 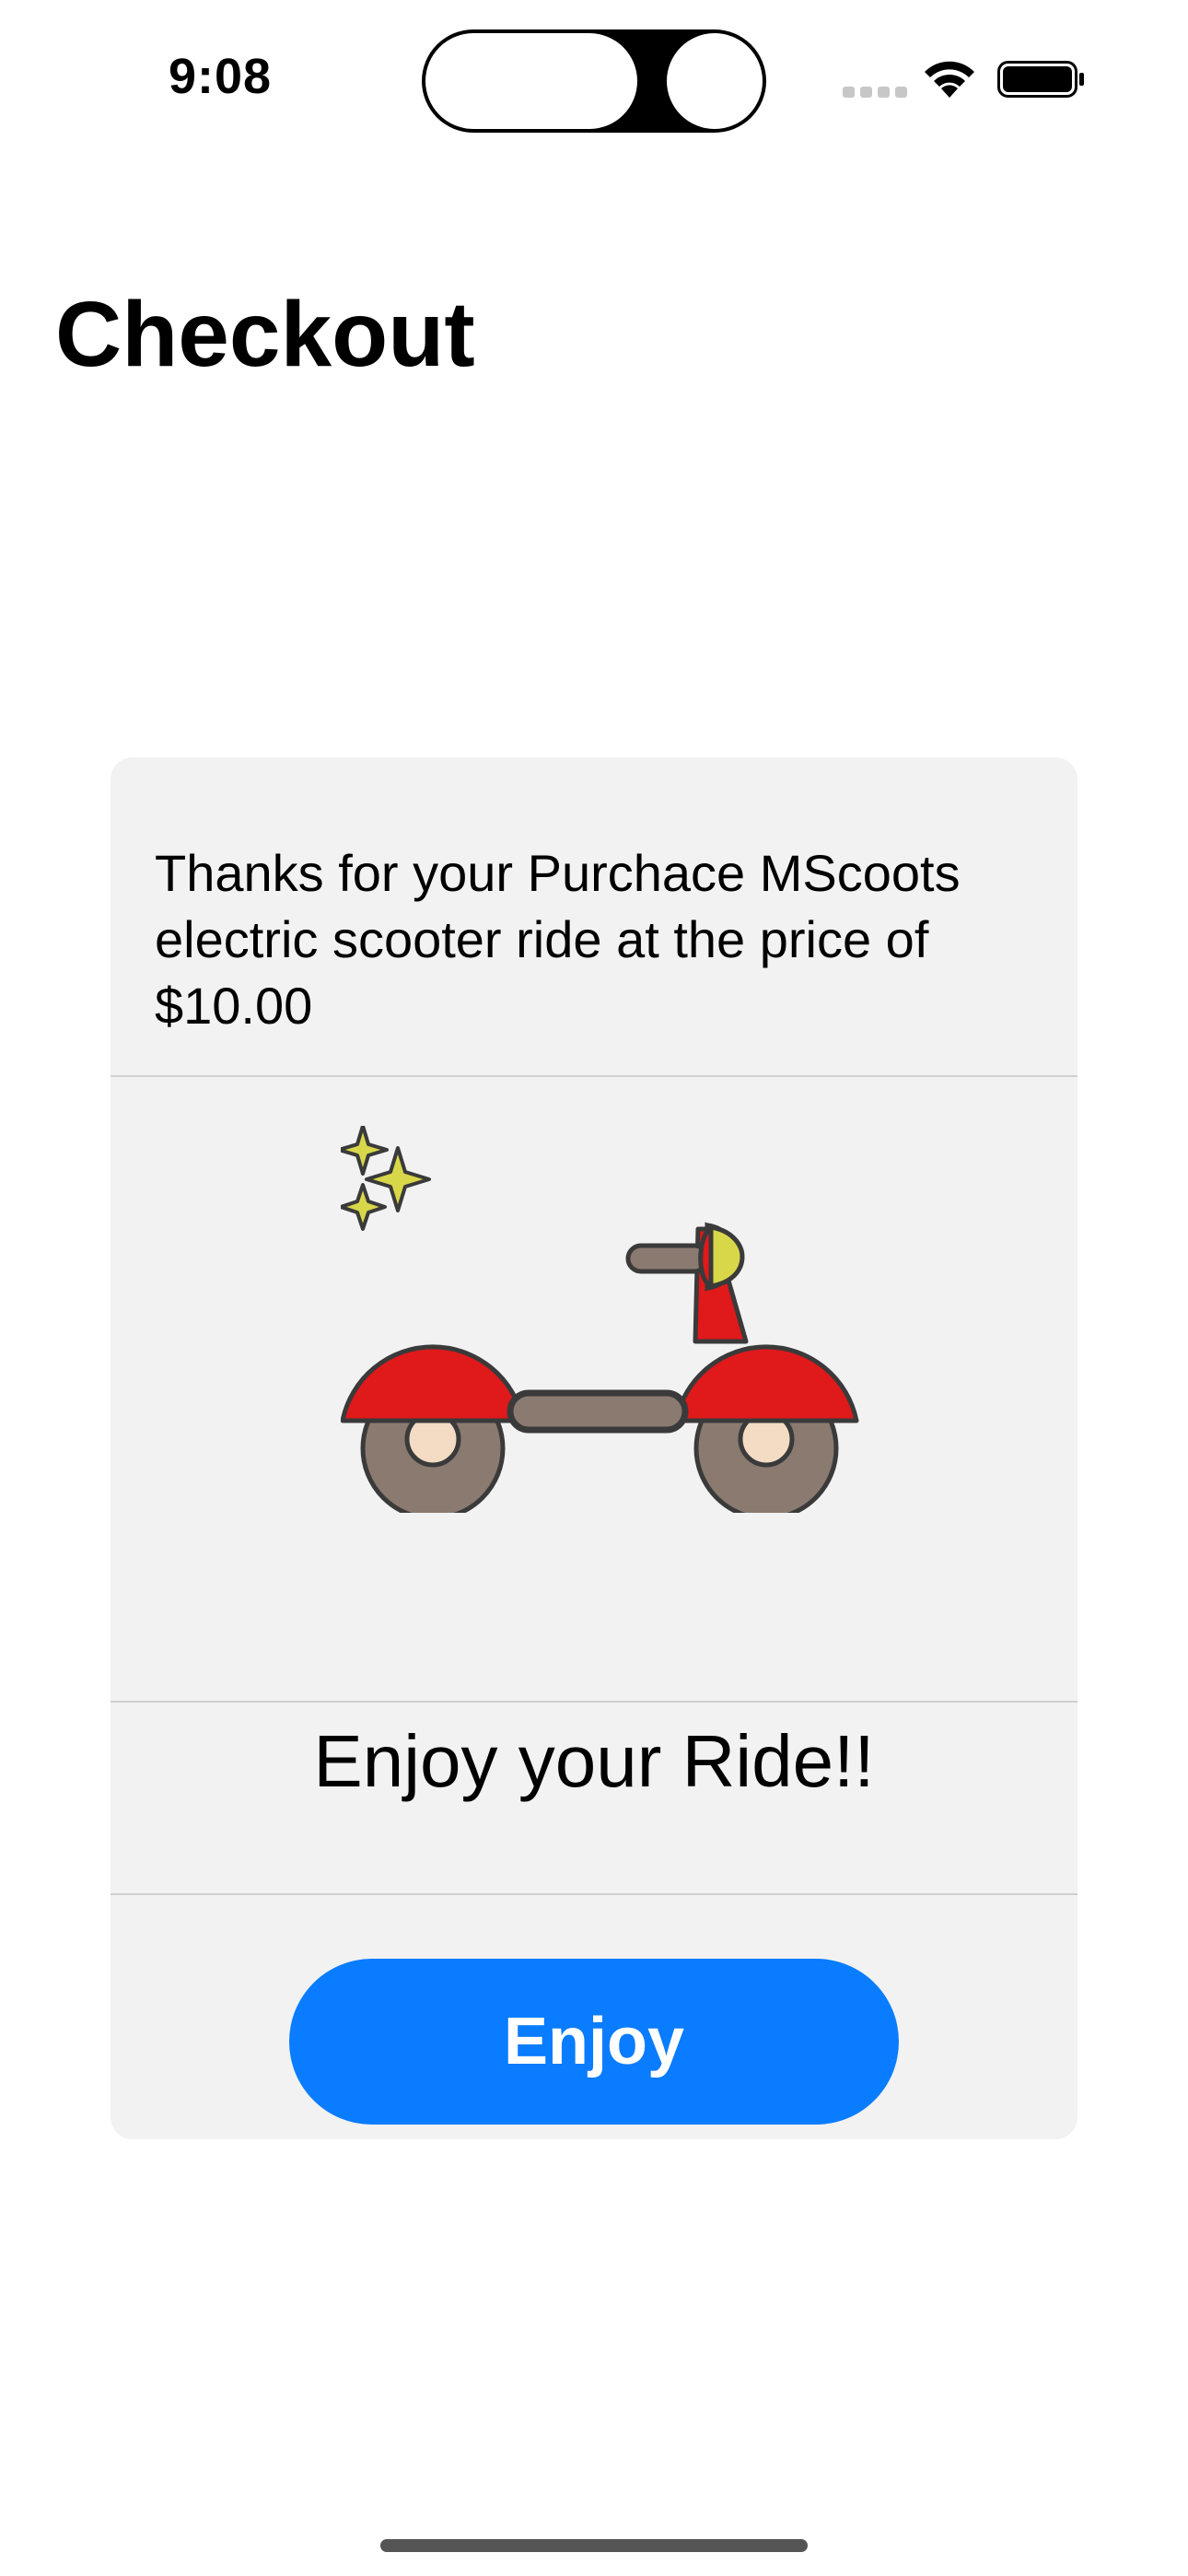 What do you see at coordinates (949, 79) in the screenshot?
I see `wifi-icon` at bounding box center [949, 79].